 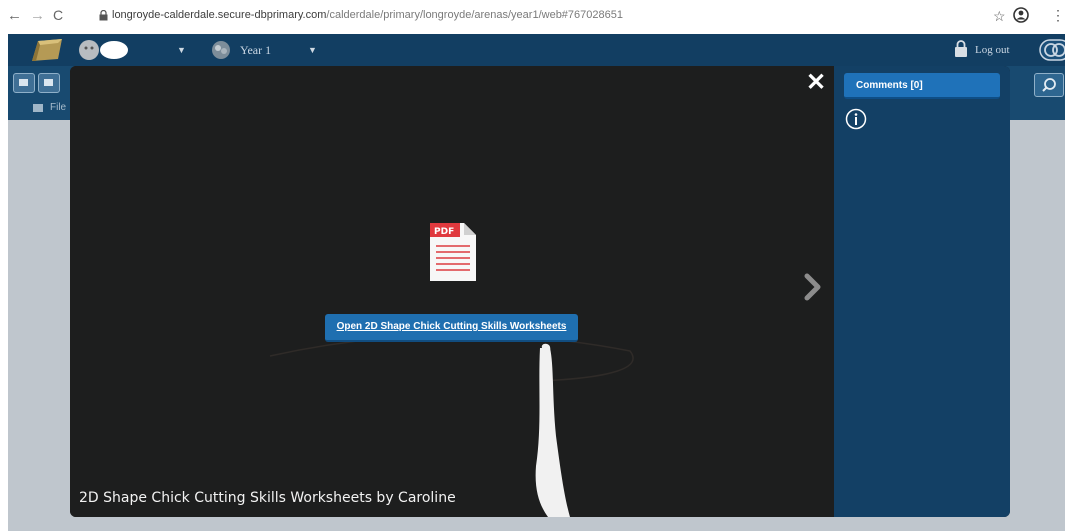 What do you see at coordinates (453, 252) in the screenshot?
I see `pdf-file-icon: PDF` at bounding box center [453, 252].